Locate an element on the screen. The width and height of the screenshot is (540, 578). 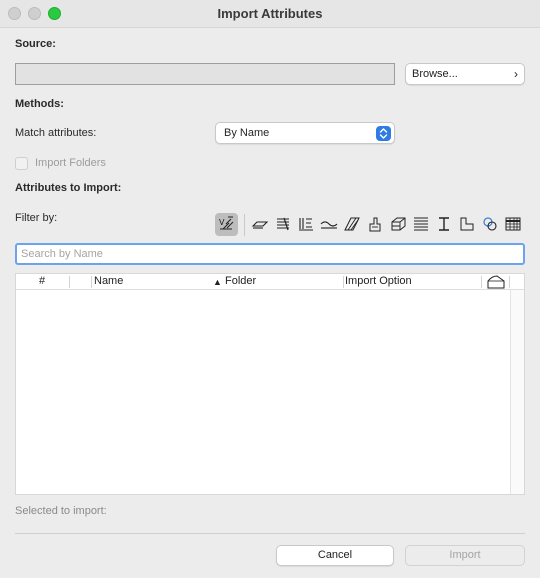
all-attributes-filter-button: V is located at coordinates (226, 224).